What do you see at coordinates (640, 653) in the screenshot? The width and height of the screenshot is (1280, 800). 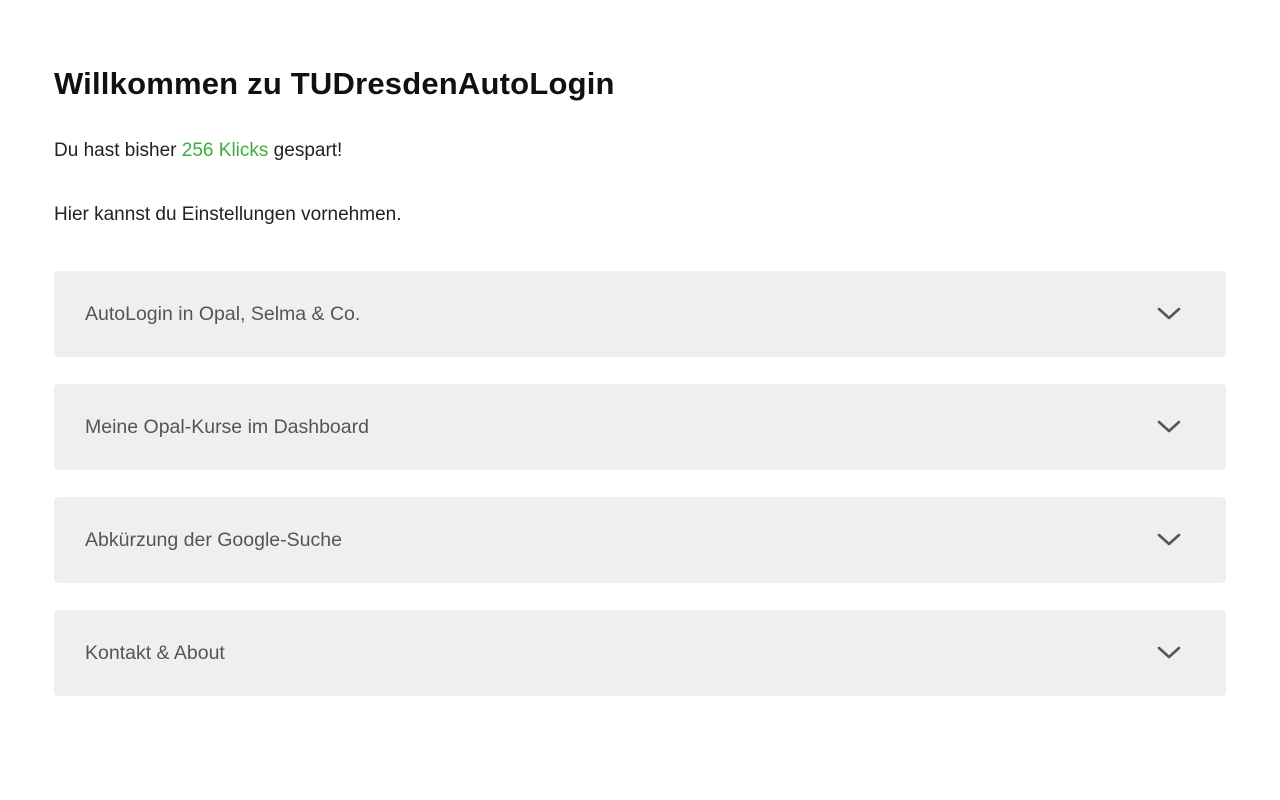 I see `accordion-item-contact-about: Kontakt & About` at bounding box center [640, 653].